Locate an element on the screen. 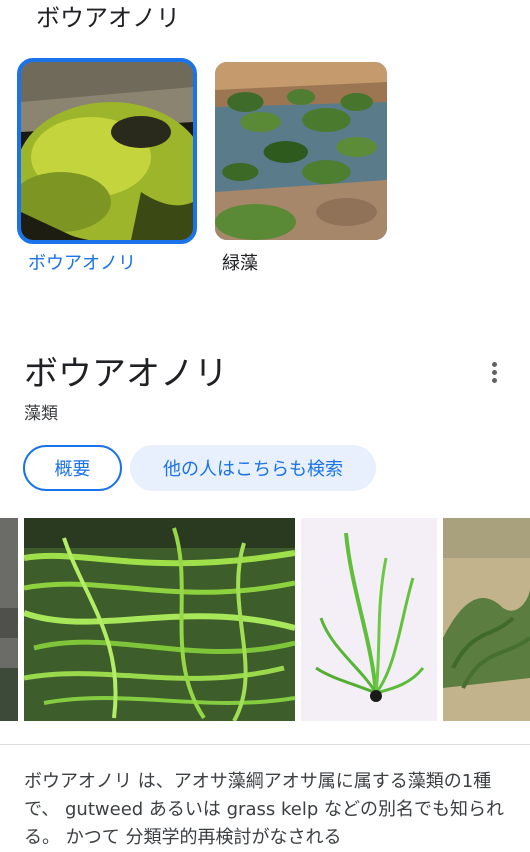 The width and height of the screenshot is (530, 852). more-vert-icon is located at coordinates (494, 372).